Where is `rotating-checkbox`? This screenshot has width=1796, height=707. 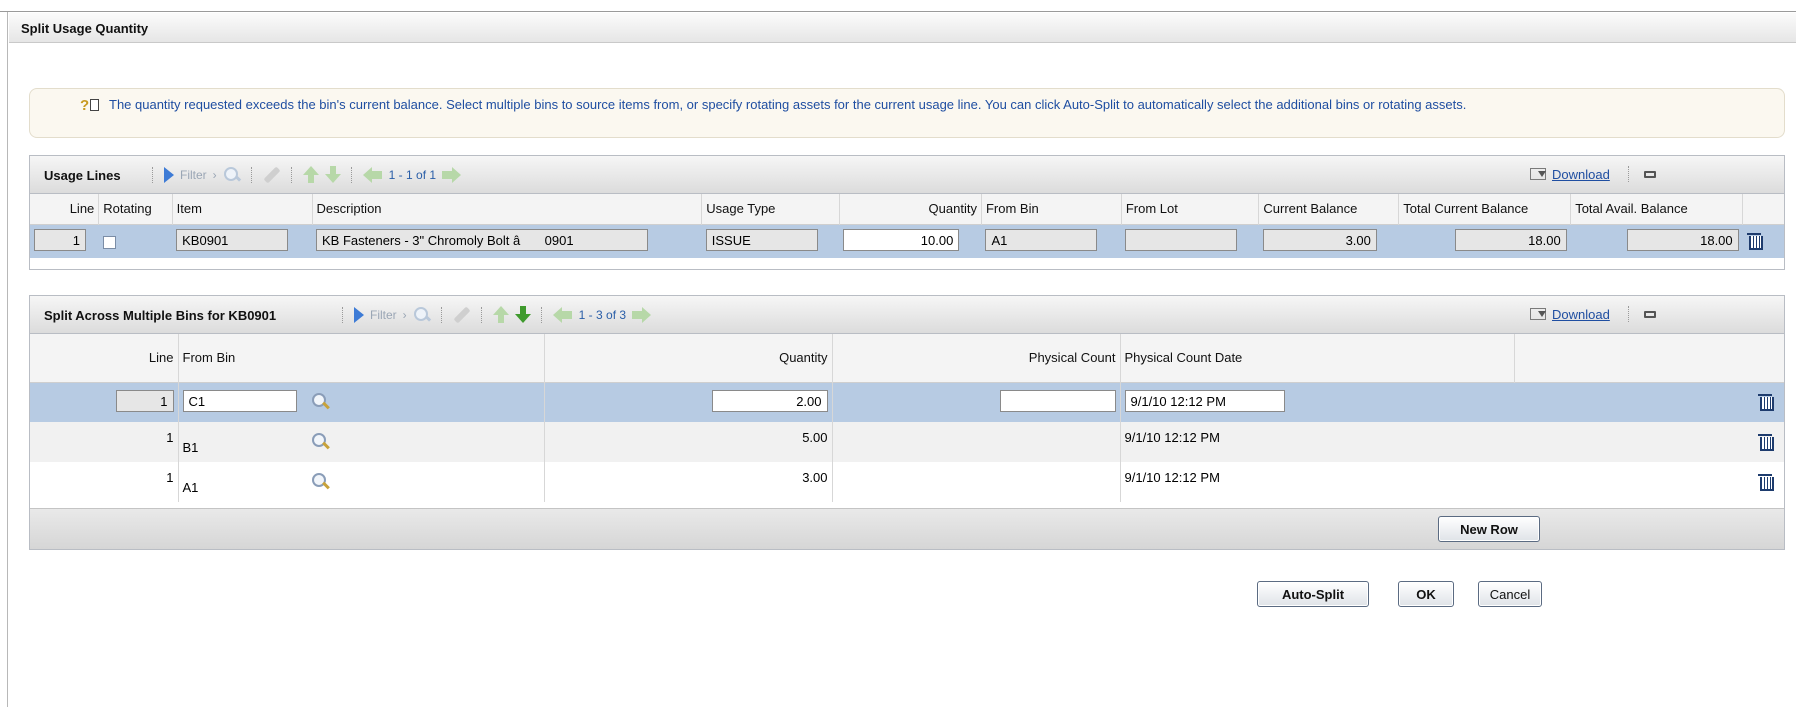
rotating-checkbox is located at coordinates (109, 242).